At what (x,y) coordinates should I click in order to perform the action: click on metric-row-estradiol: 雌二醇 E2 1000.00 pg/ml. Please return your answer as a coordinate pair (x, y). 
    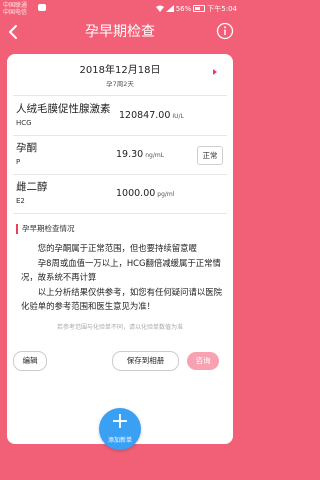
    Looking at the image, I should click on (120, 194).